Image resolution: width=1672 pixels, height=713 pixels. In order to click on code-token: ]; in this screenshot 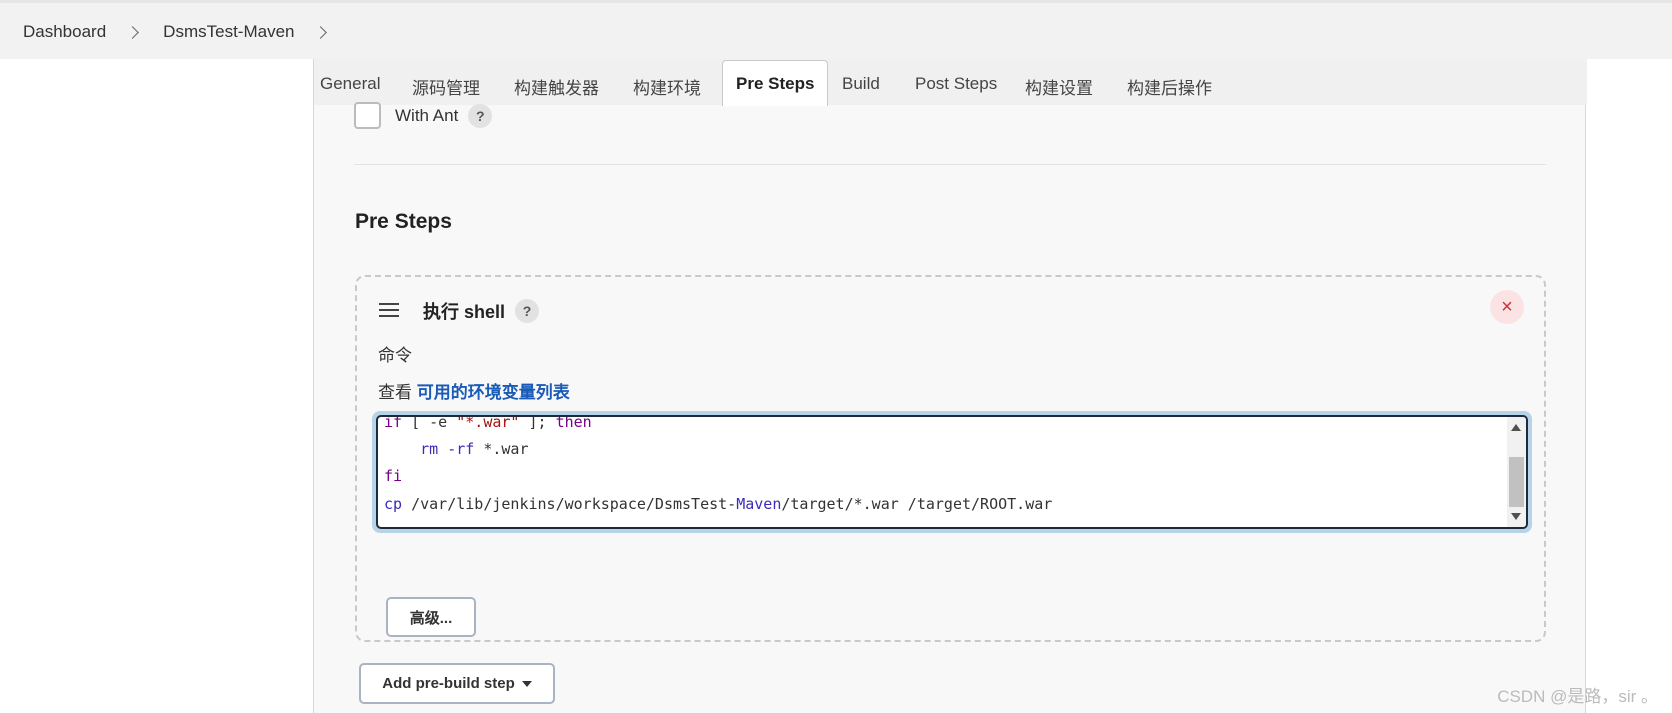, I will do `click(537, 423)`.